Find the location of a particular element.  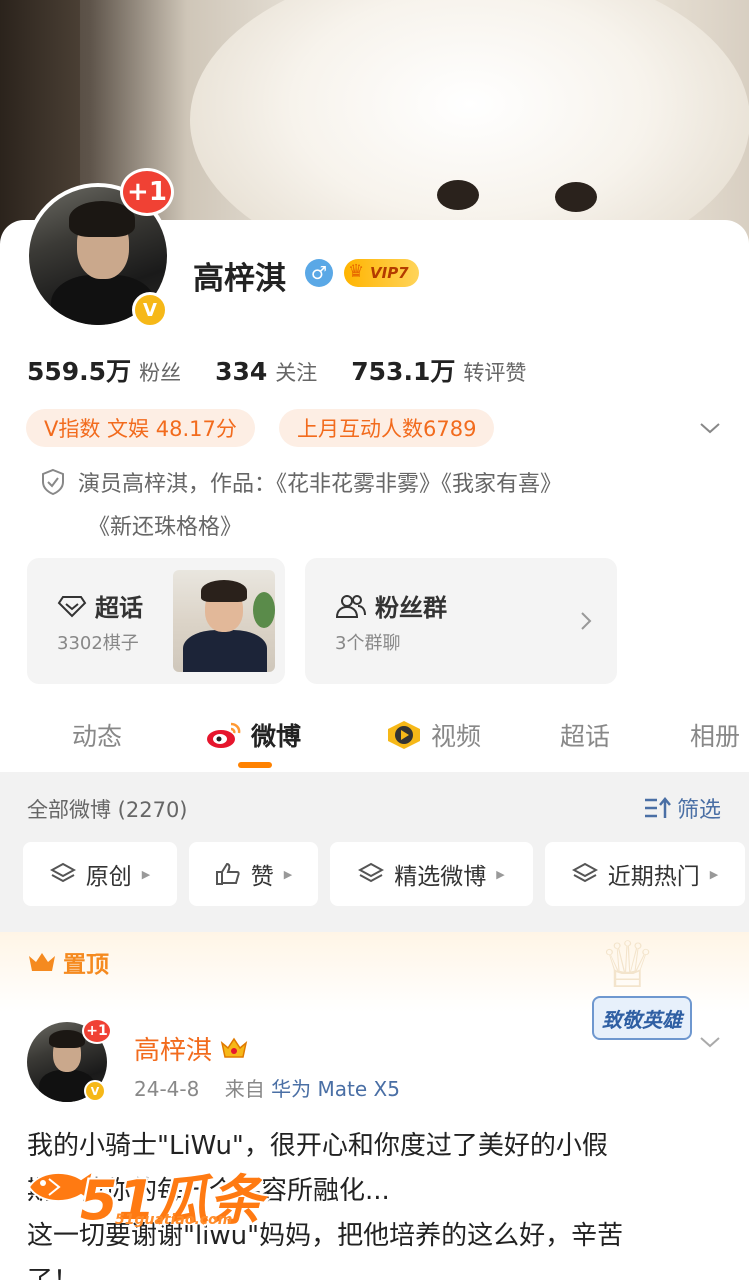

tab-album: 相册 is located at coordinates (715, 735).